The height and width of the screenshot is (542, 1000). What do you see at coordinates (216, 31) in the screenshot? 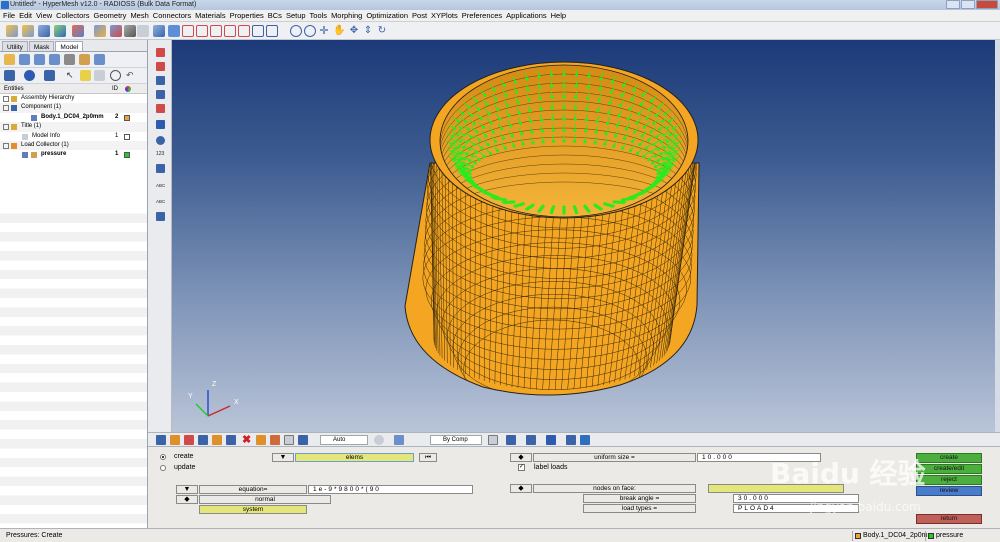
I see `view-left-icon` at bounding box center [216, 31].